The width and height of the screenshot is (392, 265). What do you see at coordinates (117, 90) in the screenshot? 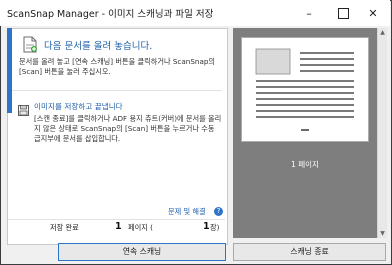
I see `divider` at bounding box center [117, 90].